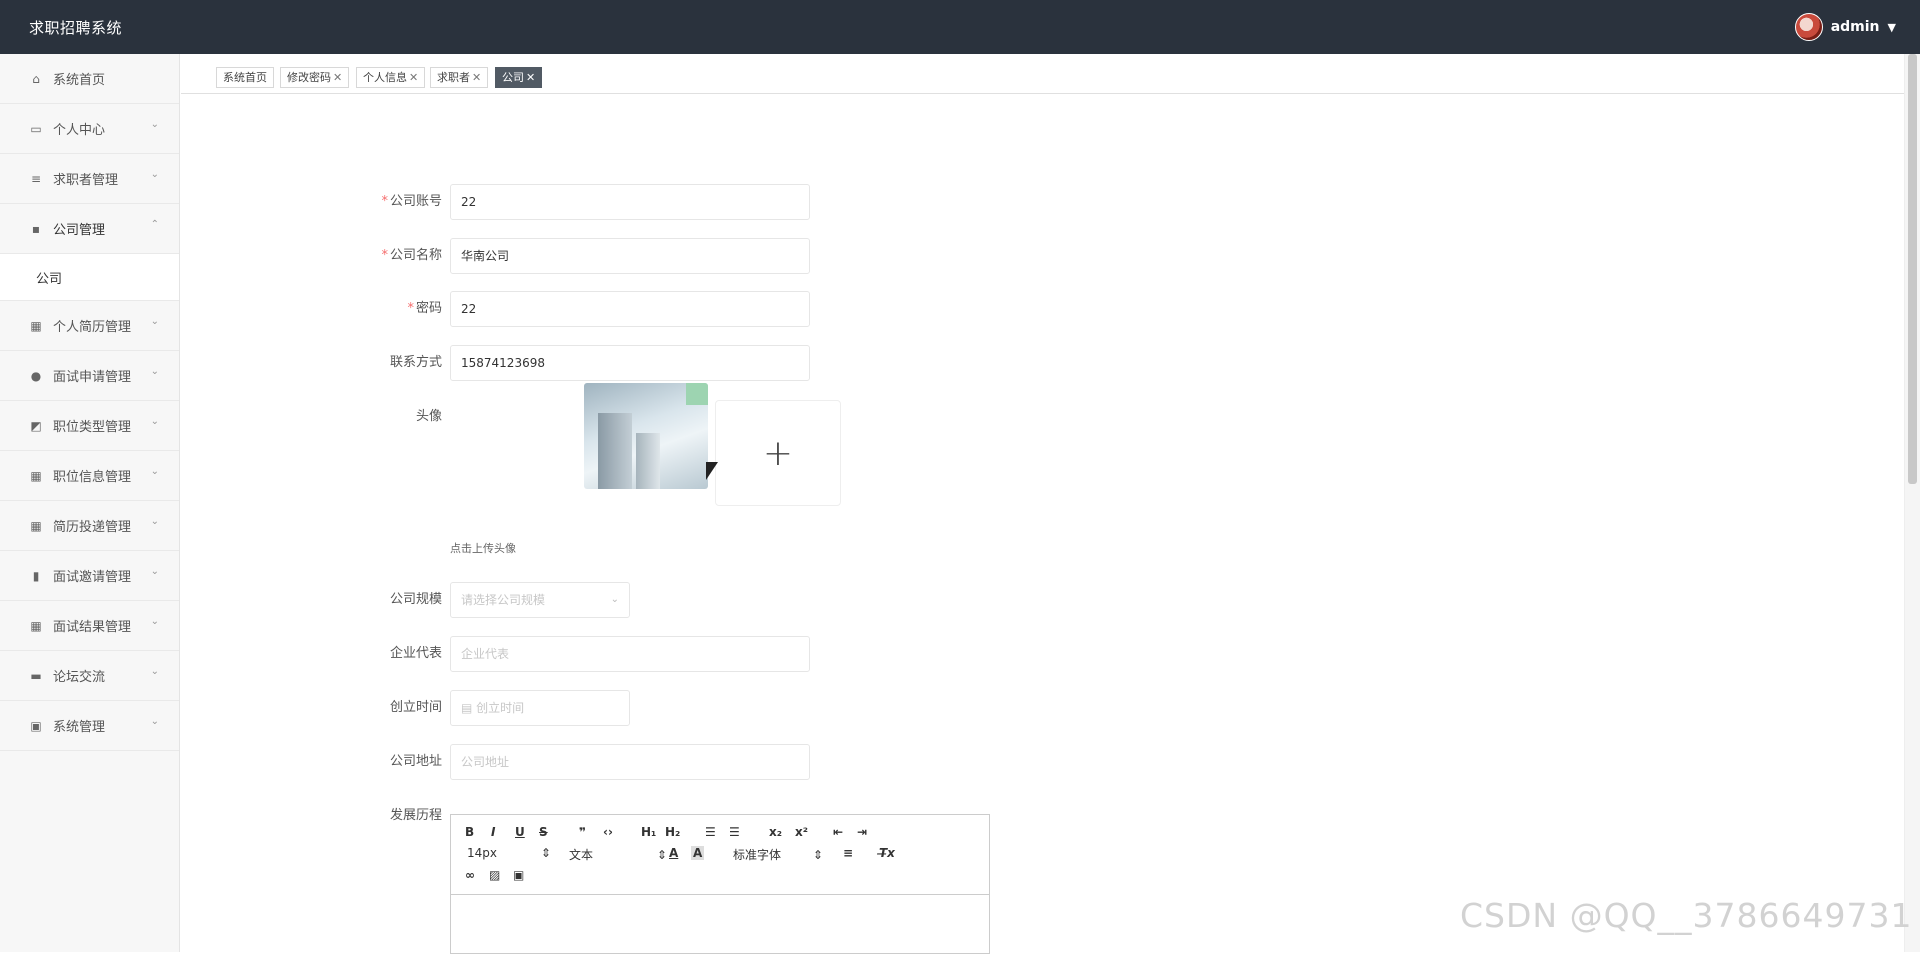 This screenshot has width=1920, height=954. I want to click on user-name: admin, so click(1855, 27).